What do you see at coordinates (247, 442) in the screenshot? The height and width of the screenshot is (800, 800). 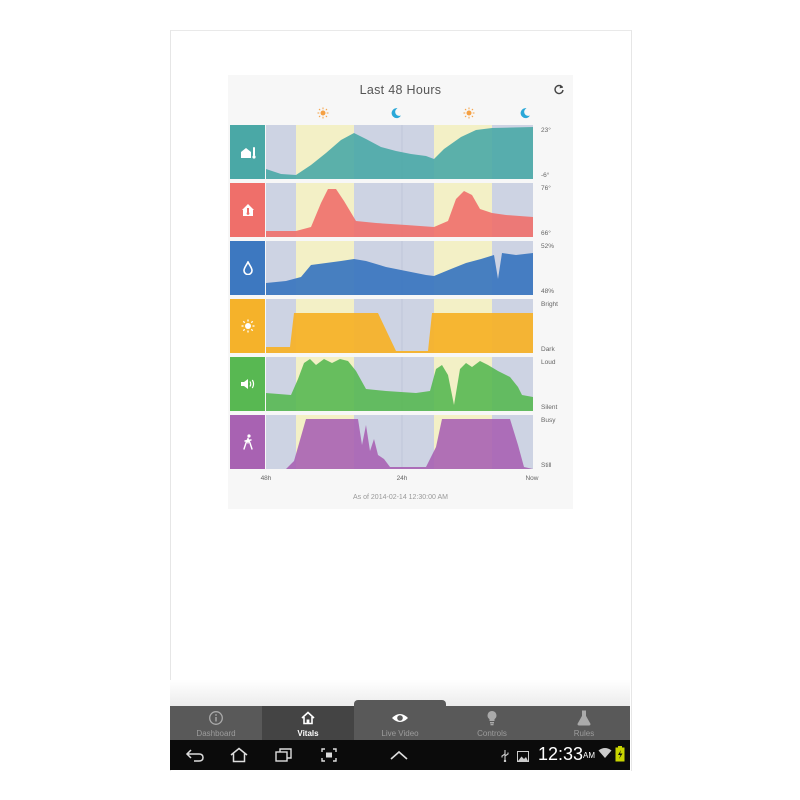 I see `motion-icon` at bounding box center [247, 442].